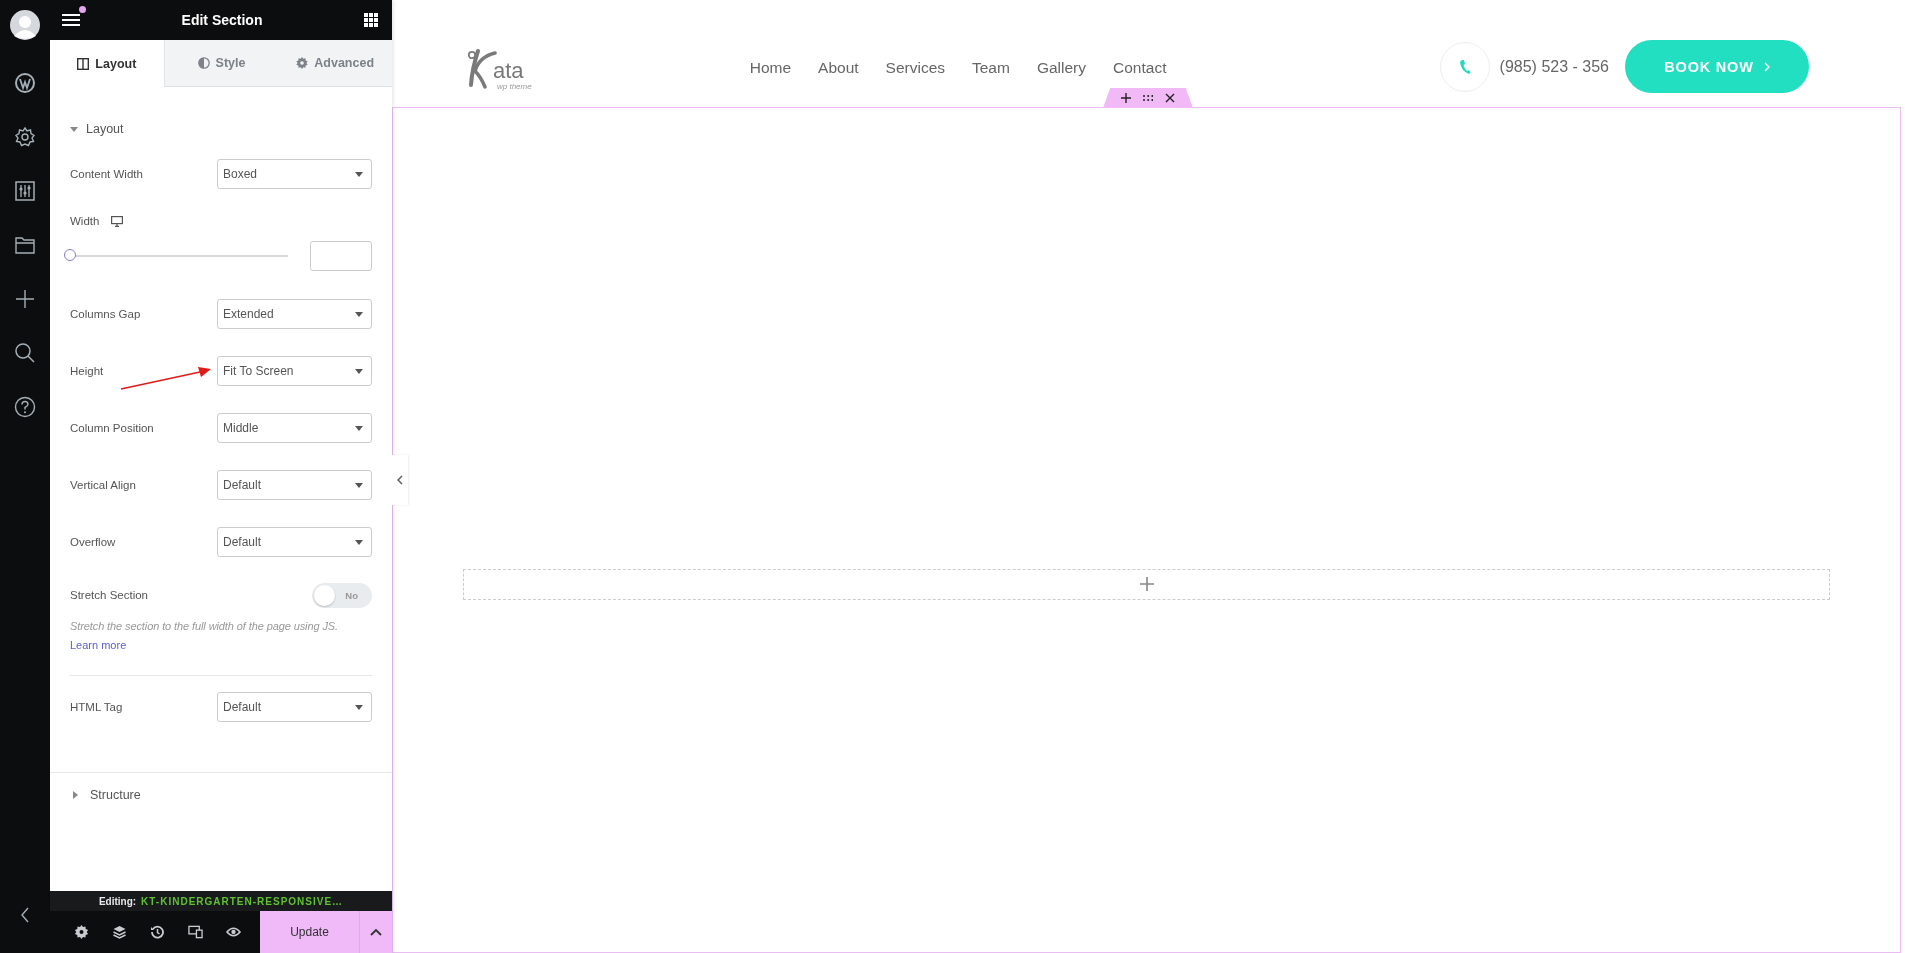 The image size is (1905, 953). What do you see at coordinates (1464, 66) in the screenshot?
I see `phone-icon` at bounding box center [1464, 66].